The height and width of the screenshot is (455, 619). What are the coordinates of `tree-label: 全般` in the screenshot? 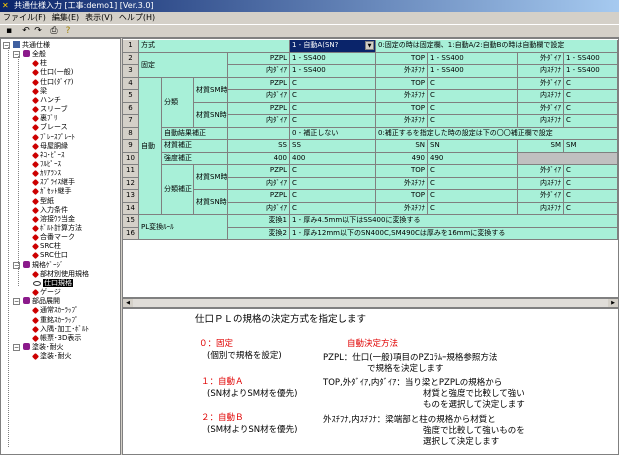 It's located at (39, 54).